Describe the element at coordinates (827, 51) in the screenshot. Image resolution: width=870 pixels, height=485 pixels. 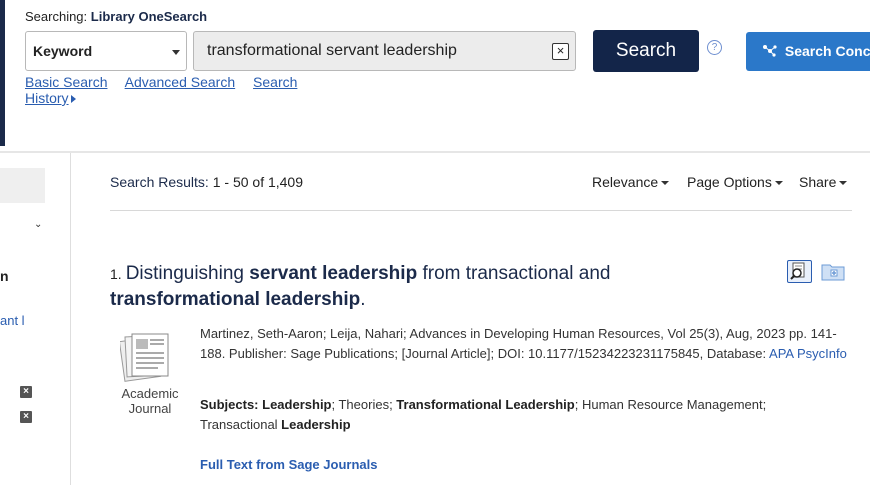
I see `search-concept-label: Search Conc` at that location.